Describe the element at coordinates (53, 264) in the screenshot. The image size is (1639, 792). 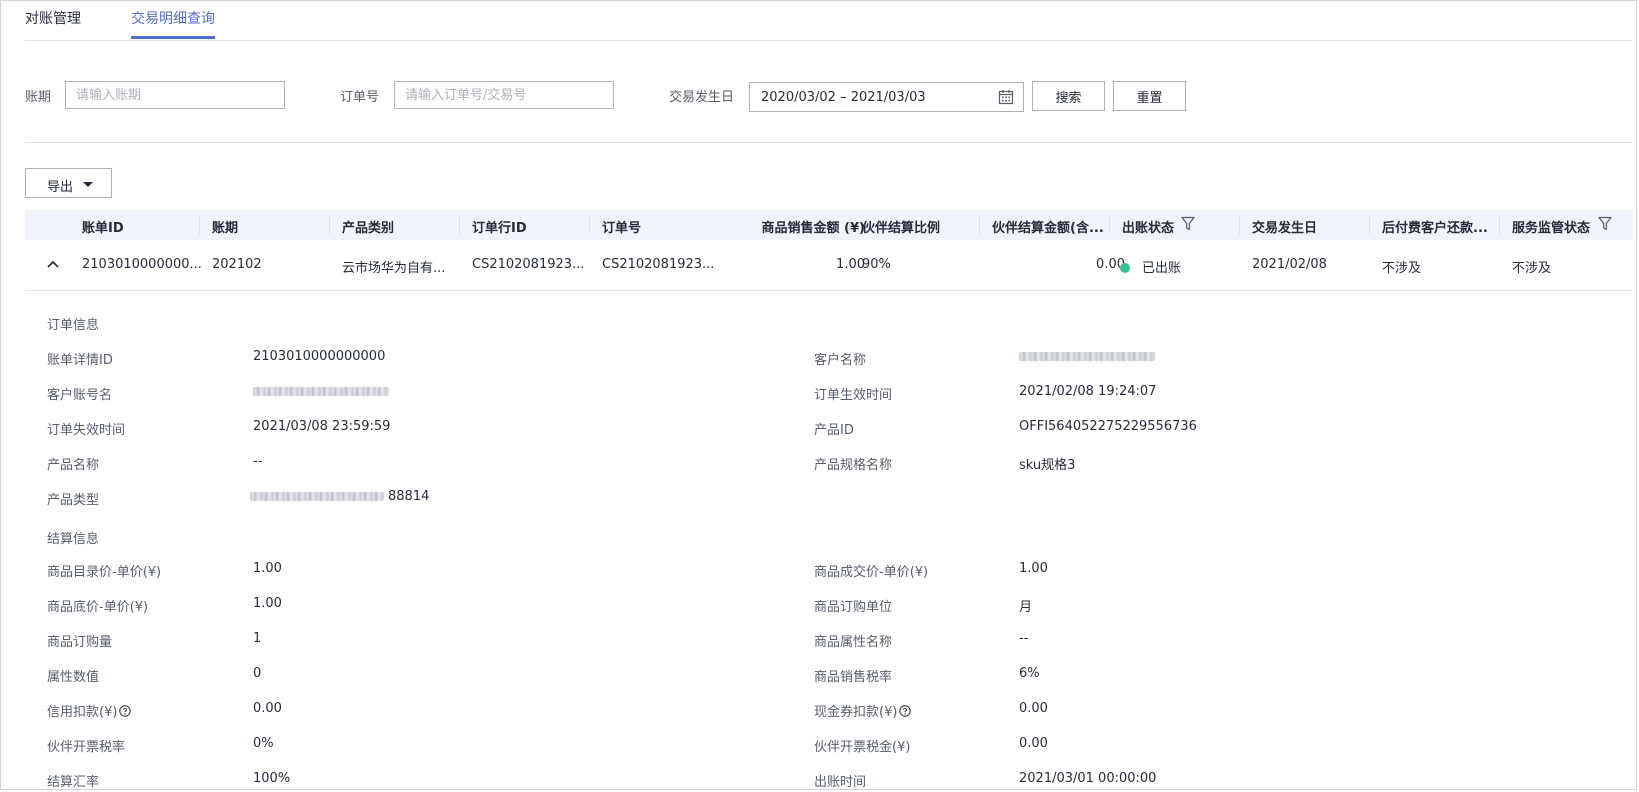
I see `chevron-up-icon` at that location.